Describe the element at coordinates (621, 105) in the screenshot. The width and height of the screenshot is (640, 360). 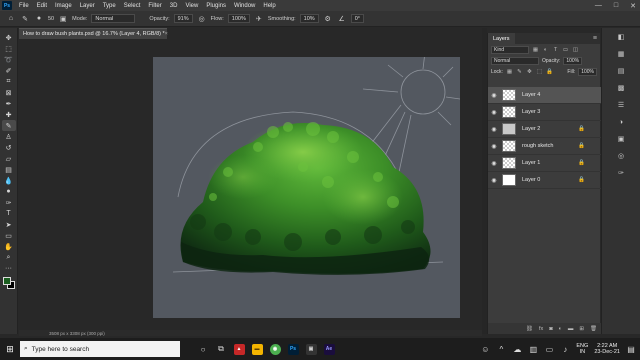
I see `properties-panel-icon: ☰` at that location.